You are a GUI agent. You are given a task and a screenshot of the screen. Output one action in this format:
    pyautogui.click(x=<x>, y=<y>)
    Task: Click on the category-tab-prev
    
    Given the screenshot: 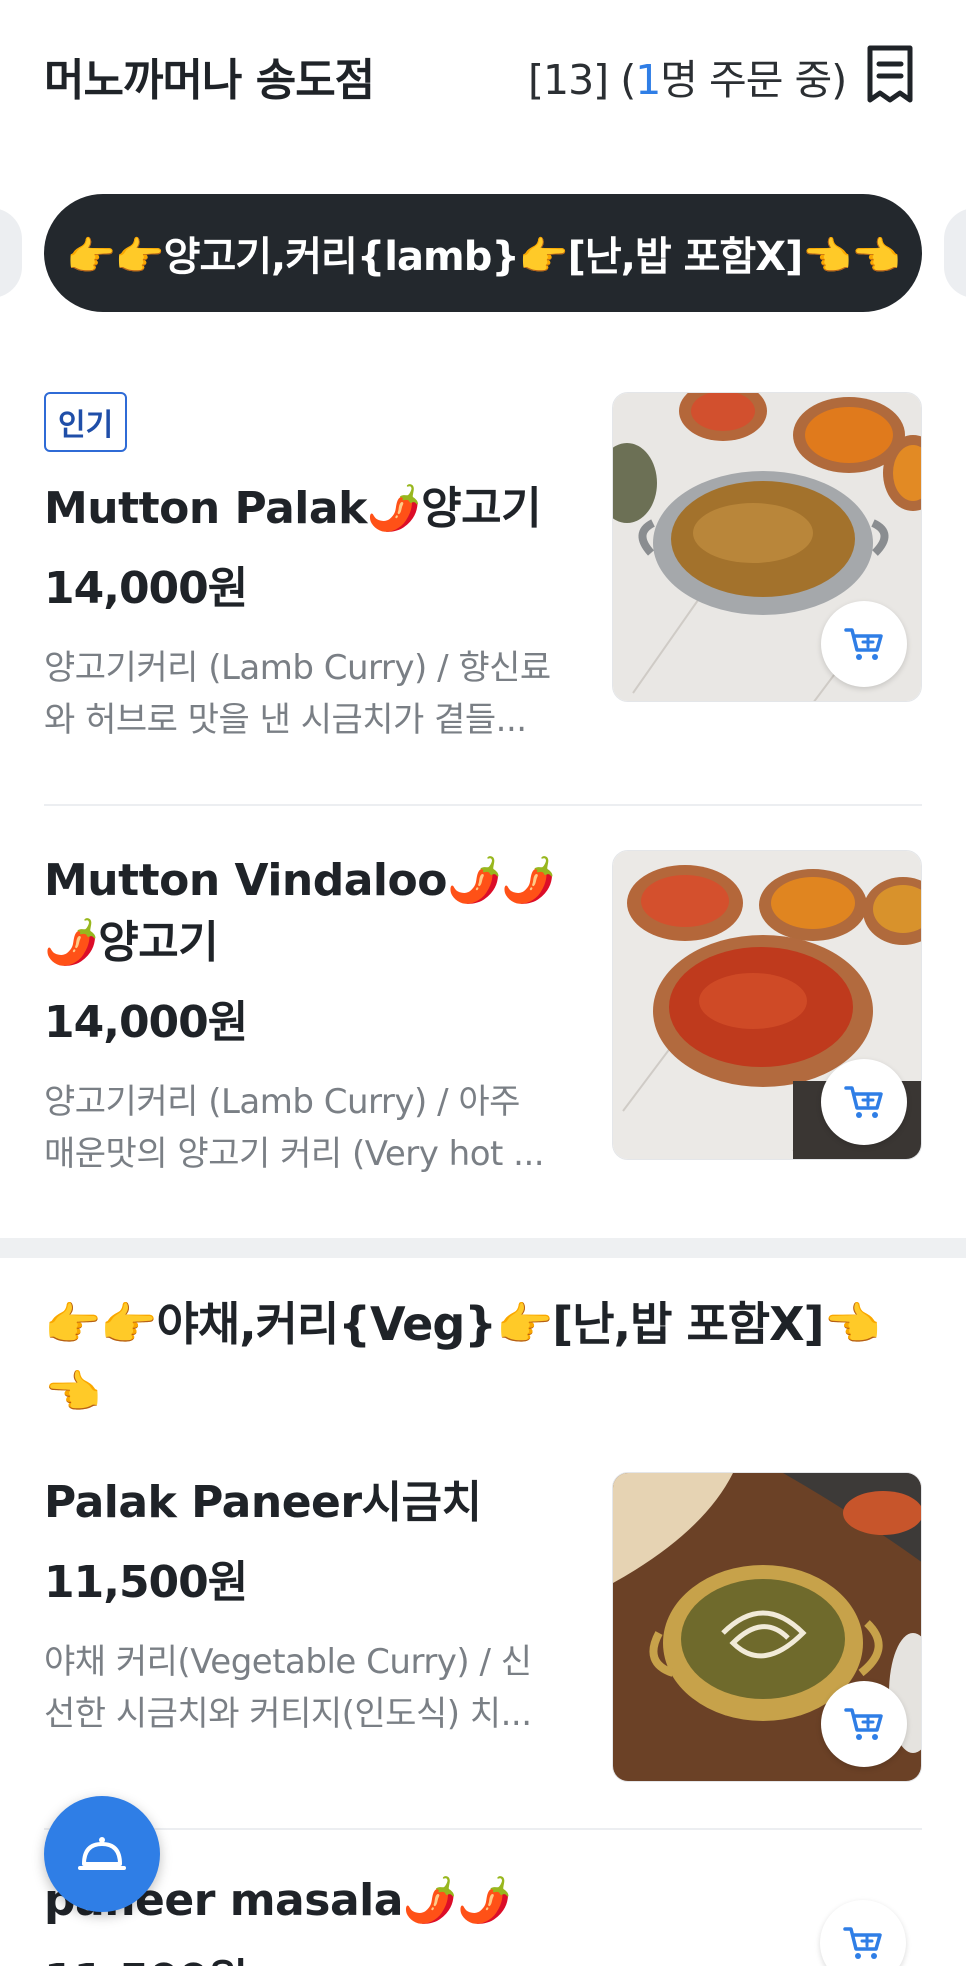 What is the action you would take?
    pyautogui.click(x=11, y=253)
    